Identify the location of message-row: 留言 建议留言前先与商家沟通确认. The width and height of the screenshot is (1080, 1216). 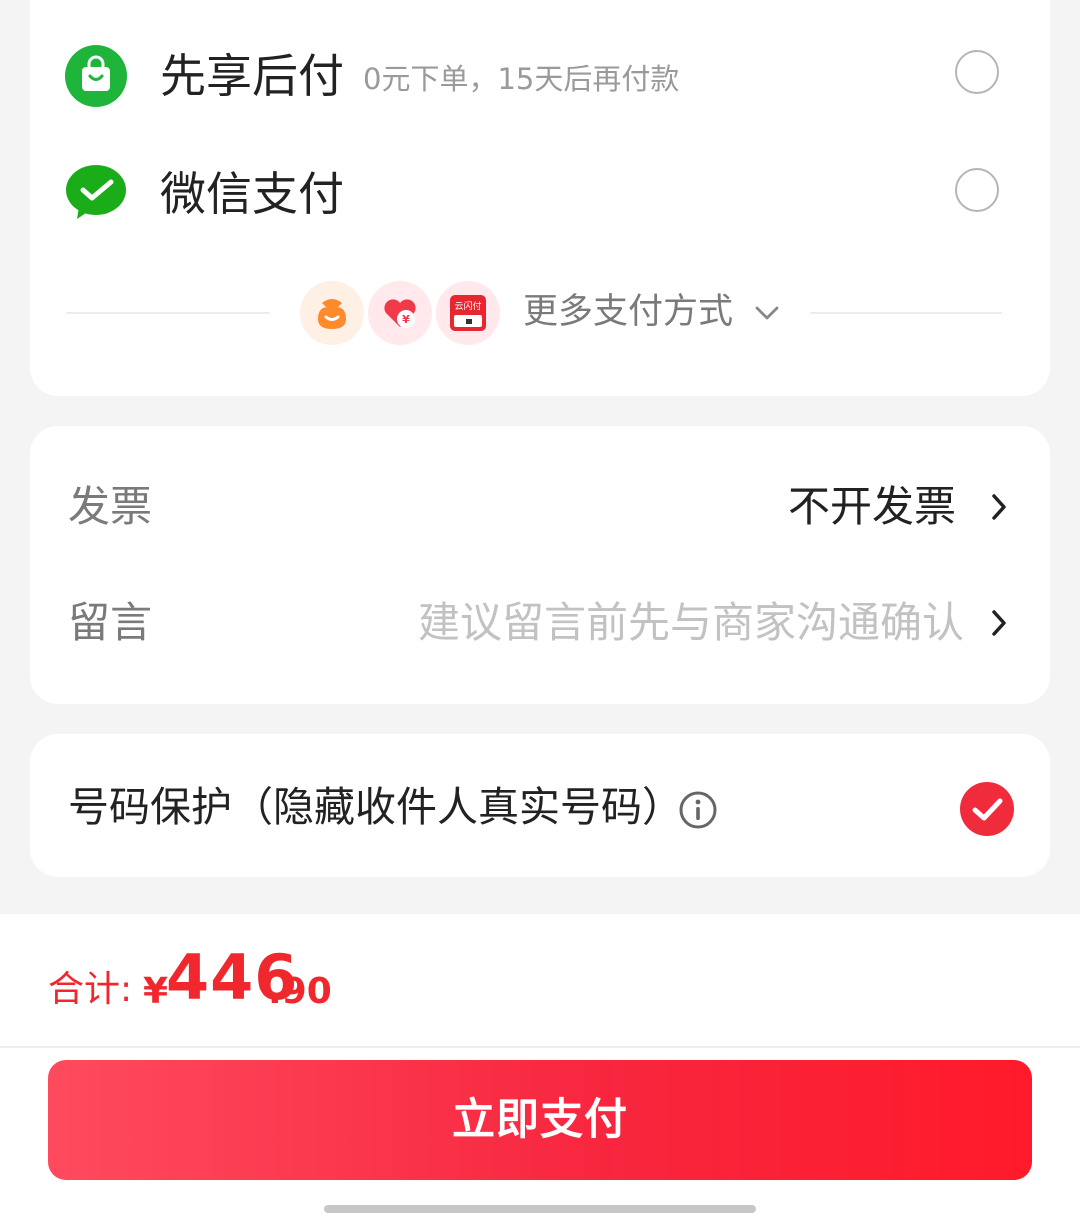
(540, 622).